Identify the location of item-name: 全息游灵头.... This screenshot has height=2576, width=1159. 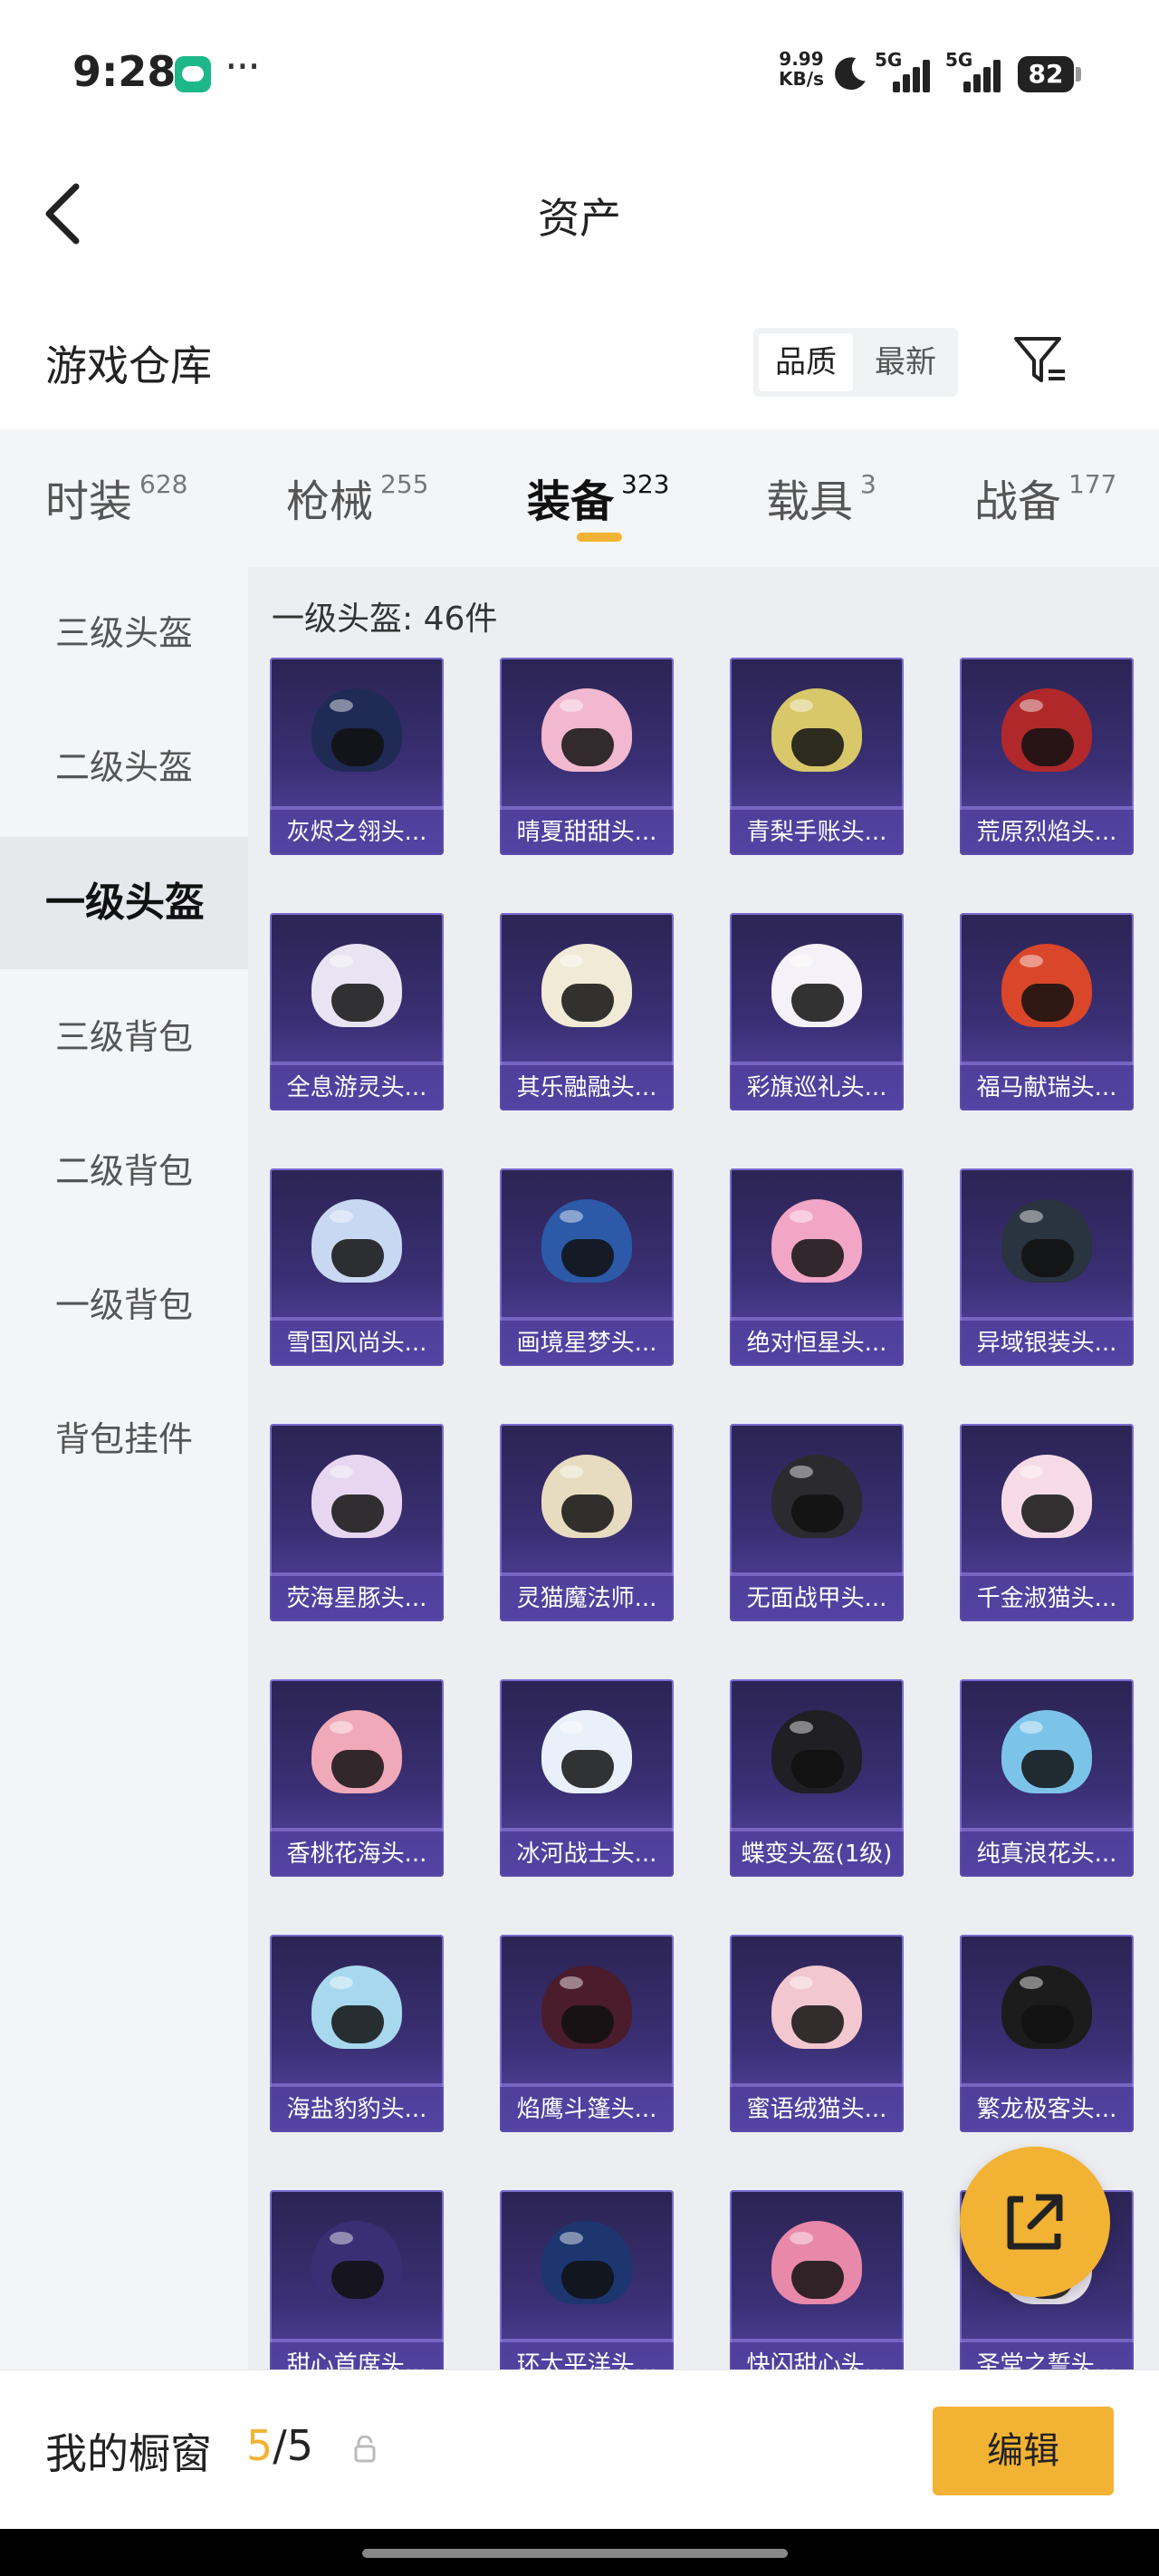
(357, 1087).